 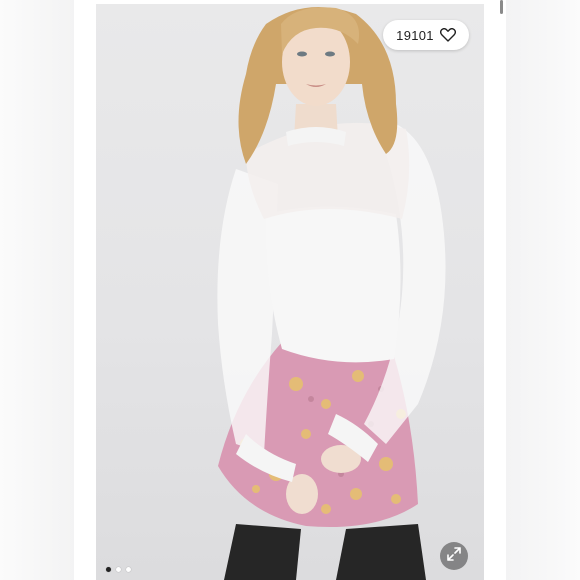 I want to click on left-blurred-margin, so click(x=37, y=290).